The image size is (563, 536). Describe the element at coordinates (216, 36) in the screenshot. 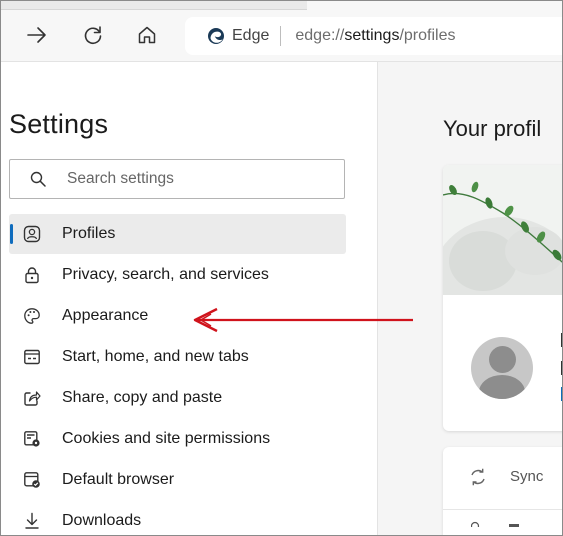

I see `edge-logo-icon` at that location.